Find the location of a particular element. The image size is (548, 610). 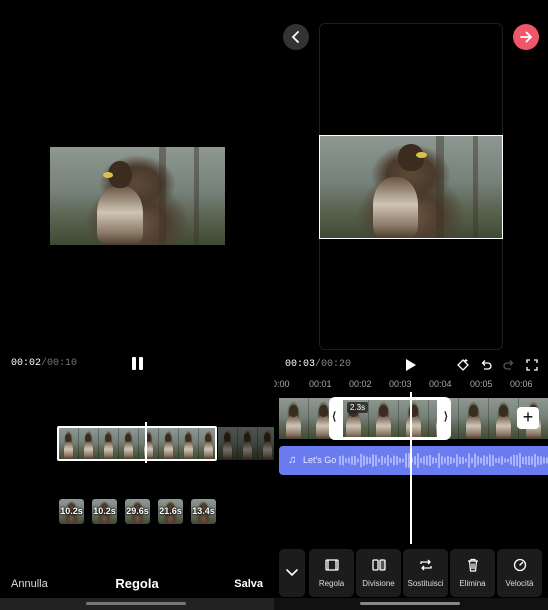

system-nav-bar is located at coordinates (411, 604).